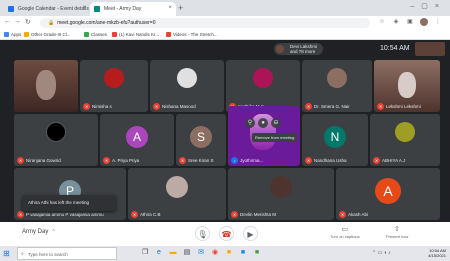 The image size is (450, 261). Describe the element at coordinates (201, 137) in the screenshot. I see `avatar: S` at that location.